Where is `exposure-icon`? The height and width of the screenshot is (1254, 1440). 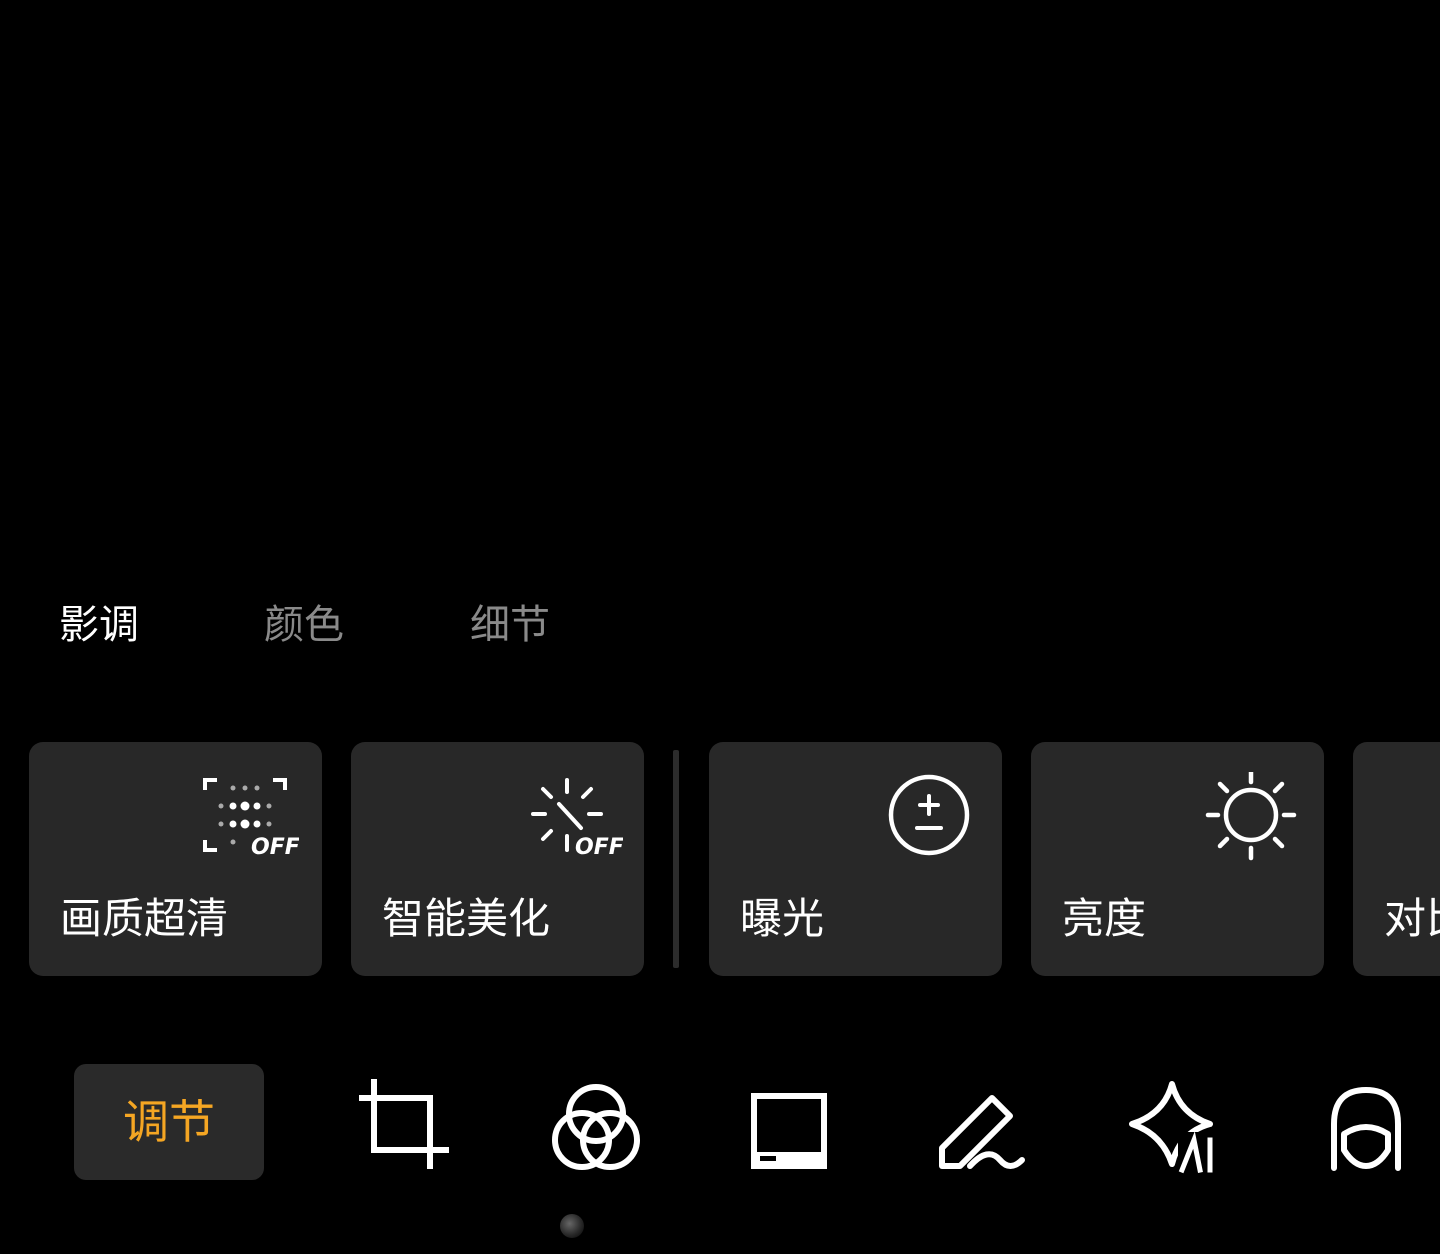 exposure-icon is located at coordinates (929, 815).